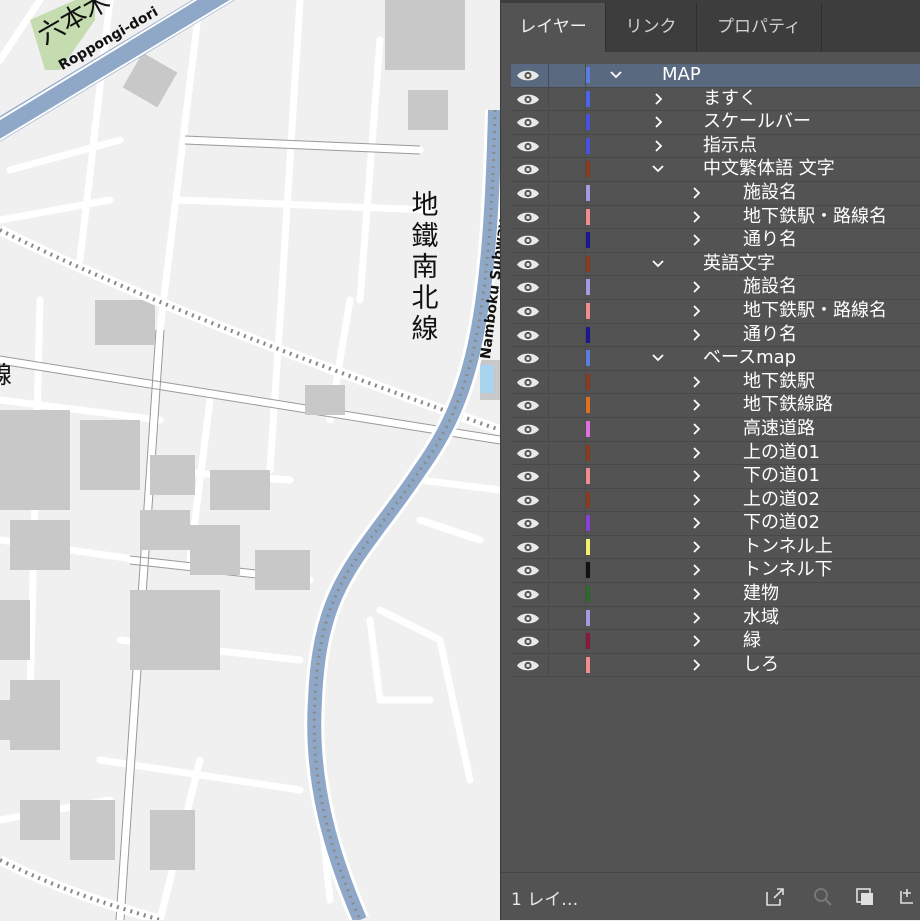  I want to click on layer-name: 上の道02, so click(781, 500).